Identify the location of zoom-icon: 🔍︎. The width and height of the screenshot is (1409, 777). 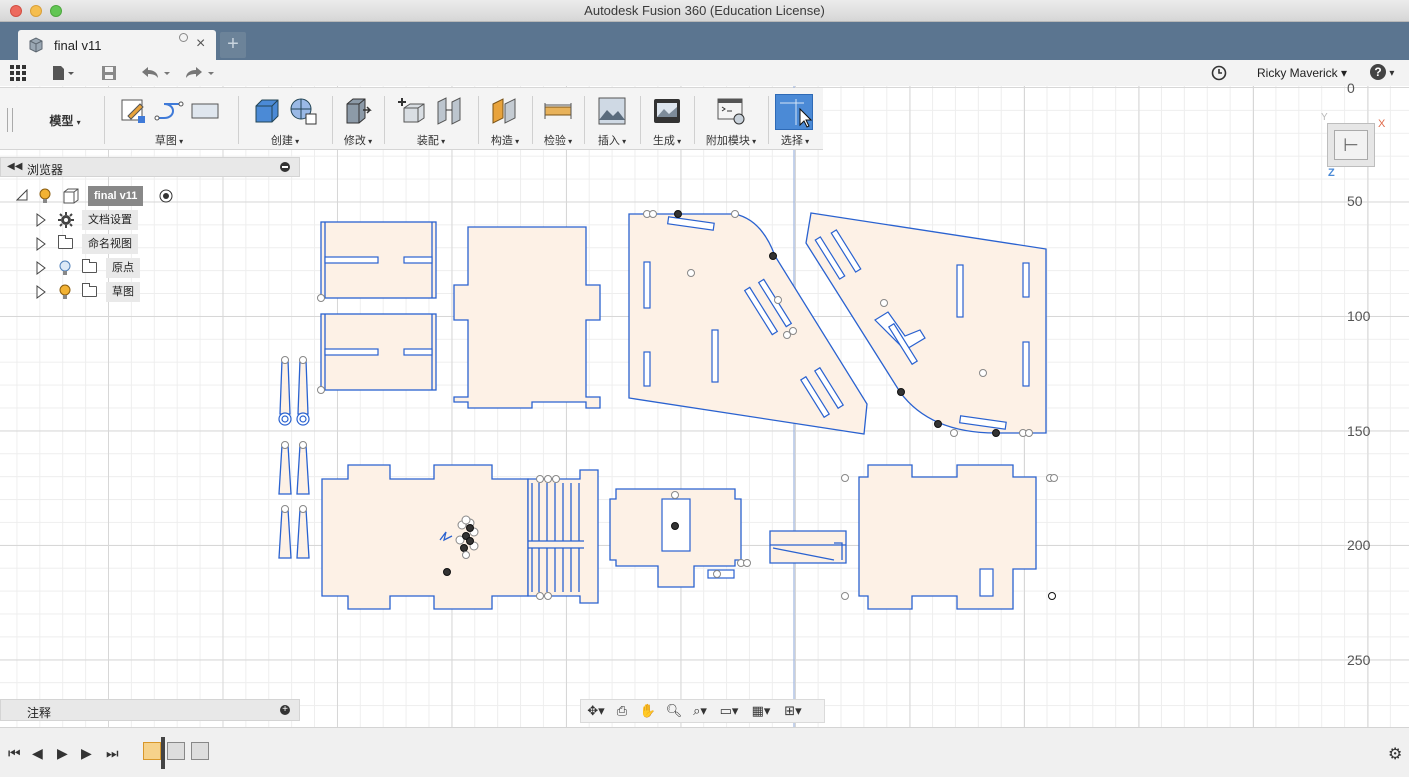
(674, 711).